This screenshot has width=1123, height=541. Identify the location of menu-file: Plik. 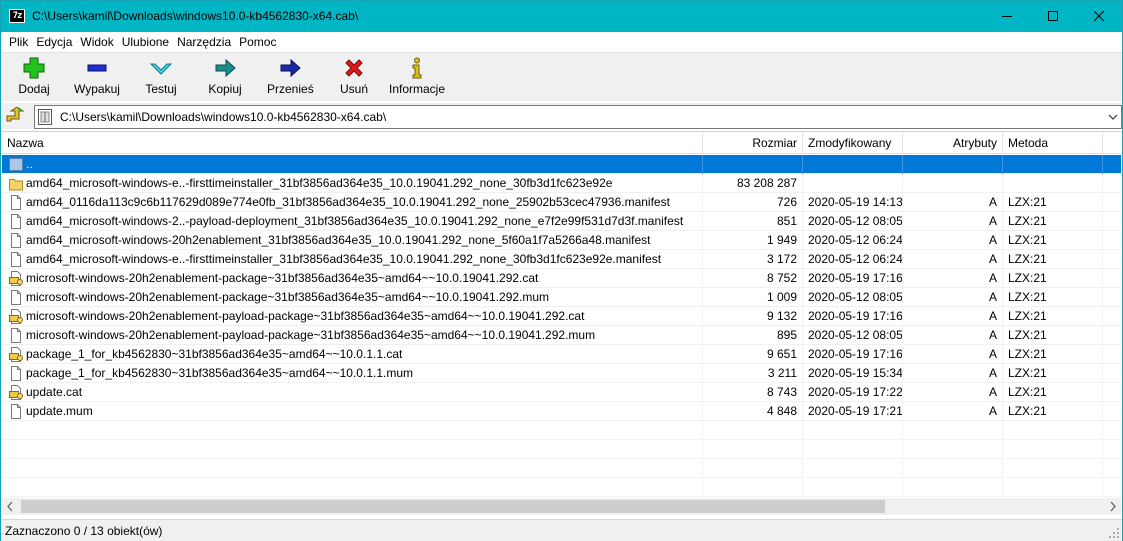
(14, 42).